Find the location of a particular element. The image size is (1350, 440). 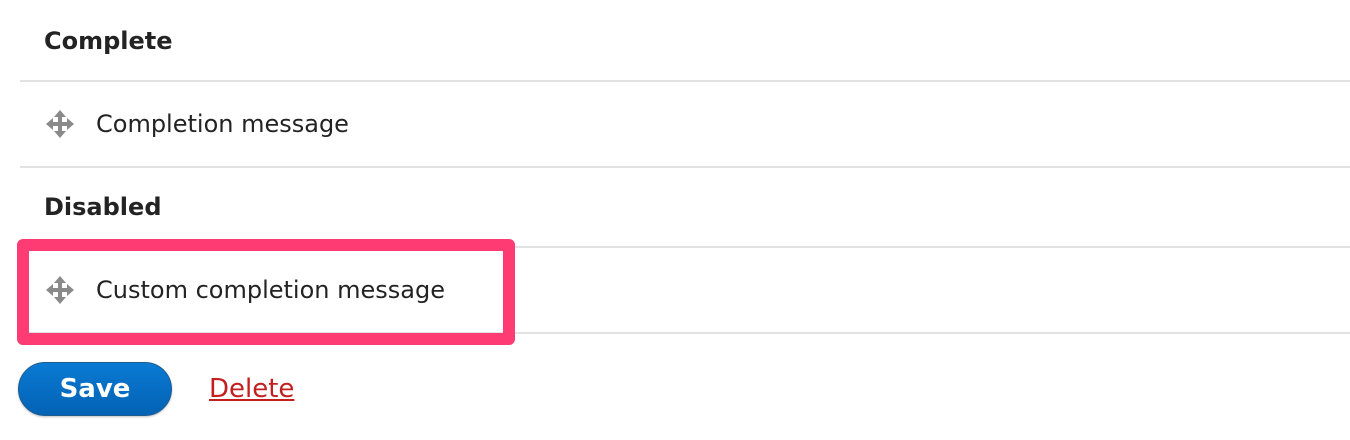

delete-link: Delete is located at coordinates (251, 389).